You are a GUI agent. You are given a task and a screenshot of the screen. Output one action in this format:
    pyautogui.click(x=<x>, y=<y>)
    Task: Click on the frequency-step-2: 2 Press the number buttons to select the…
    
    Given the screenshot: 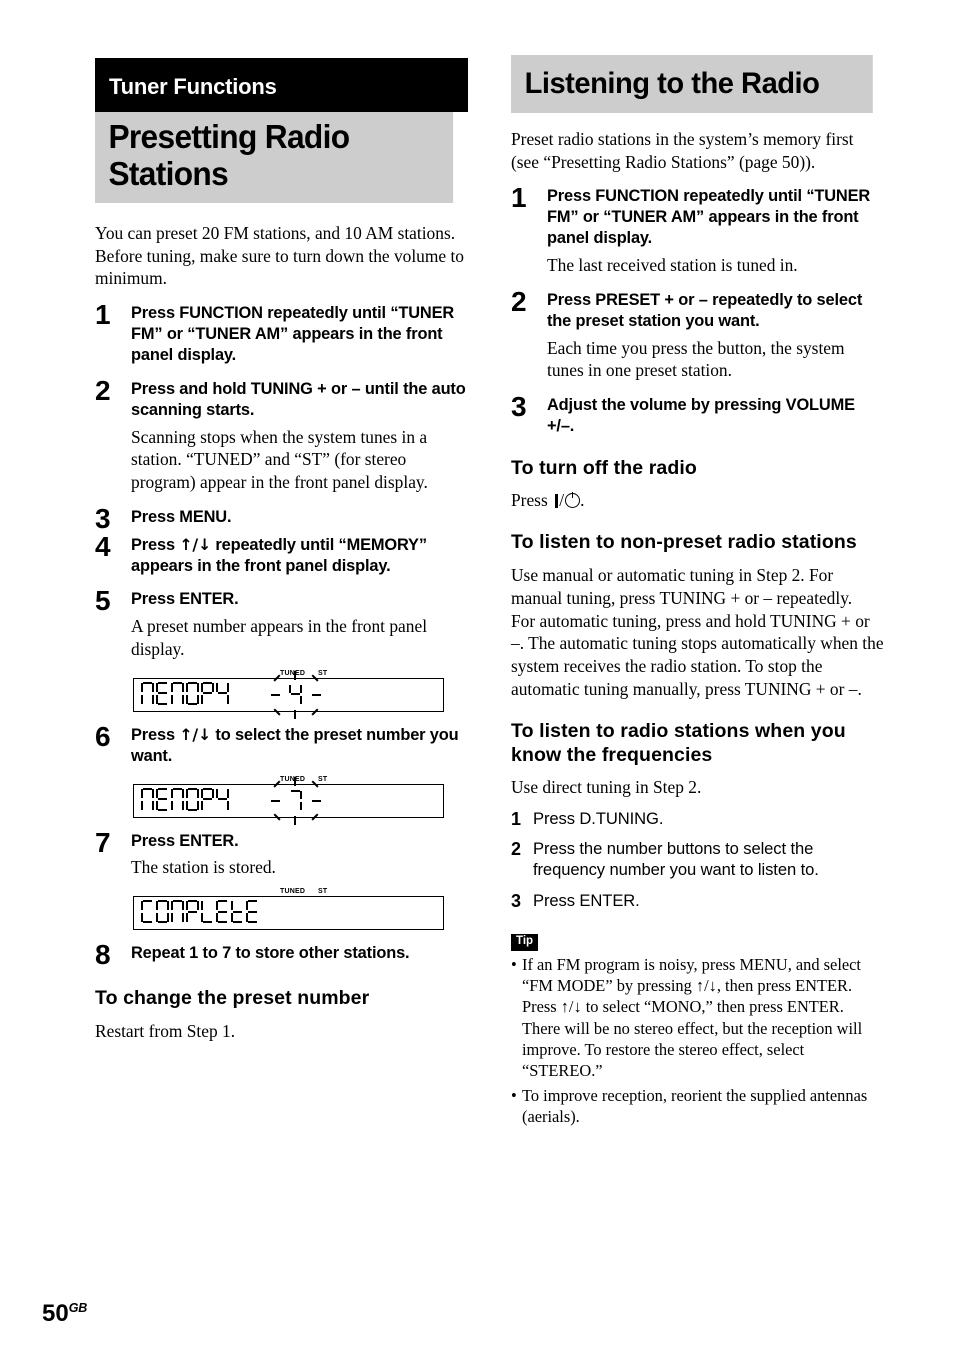 What is the action you would take?
    pyautogui.click(x=697, y=859)
    